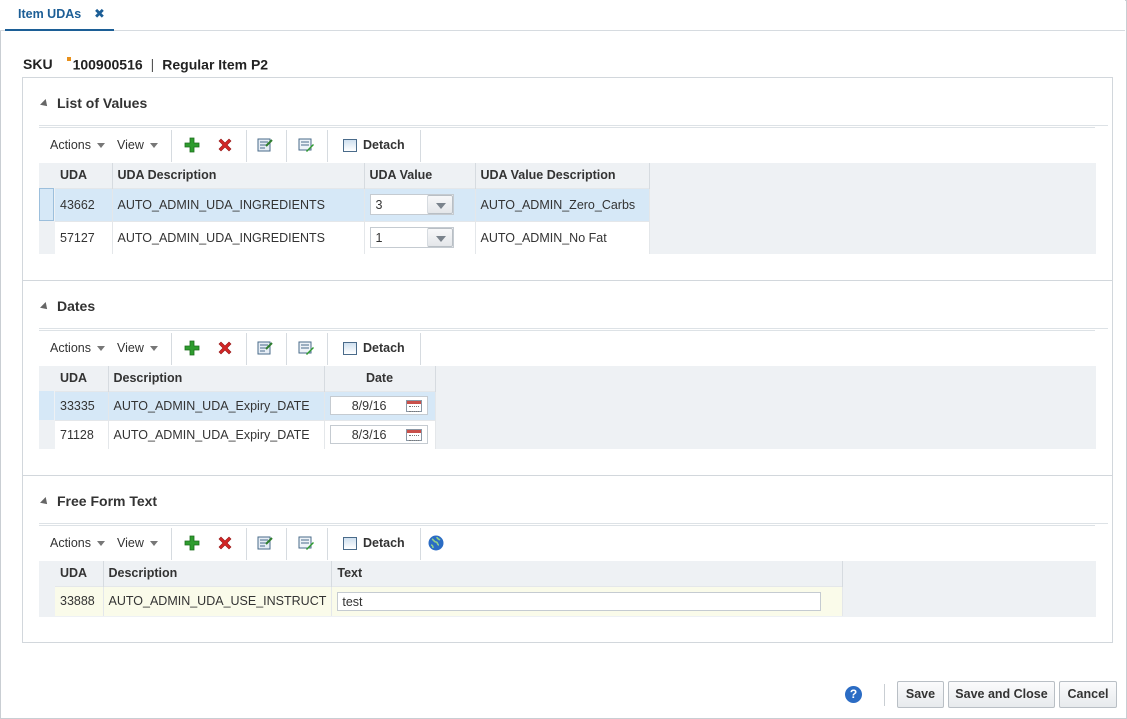 This screenshot has height=719, width=1127. What do you see at coordinates (436, 543) in the screenshot?
I see `globe-translate-icon` at bounding box center [436, 543].